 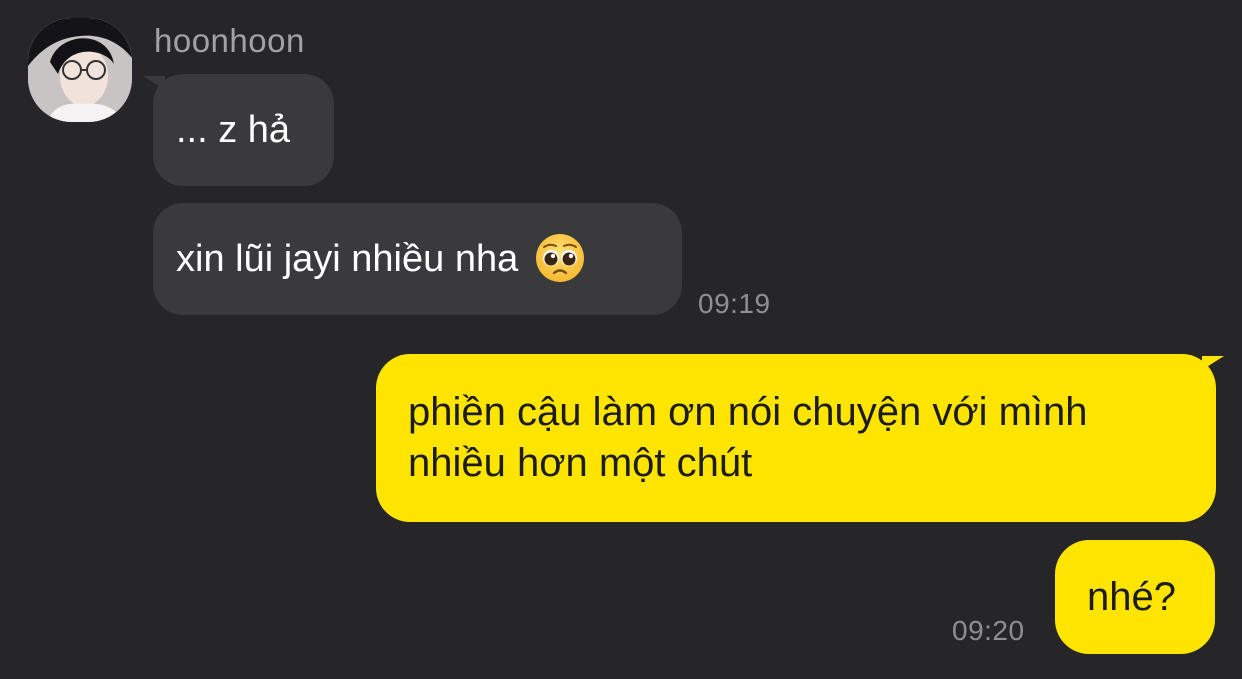 I want to click on message-text: nhé?, so click(x=1131, y=597).